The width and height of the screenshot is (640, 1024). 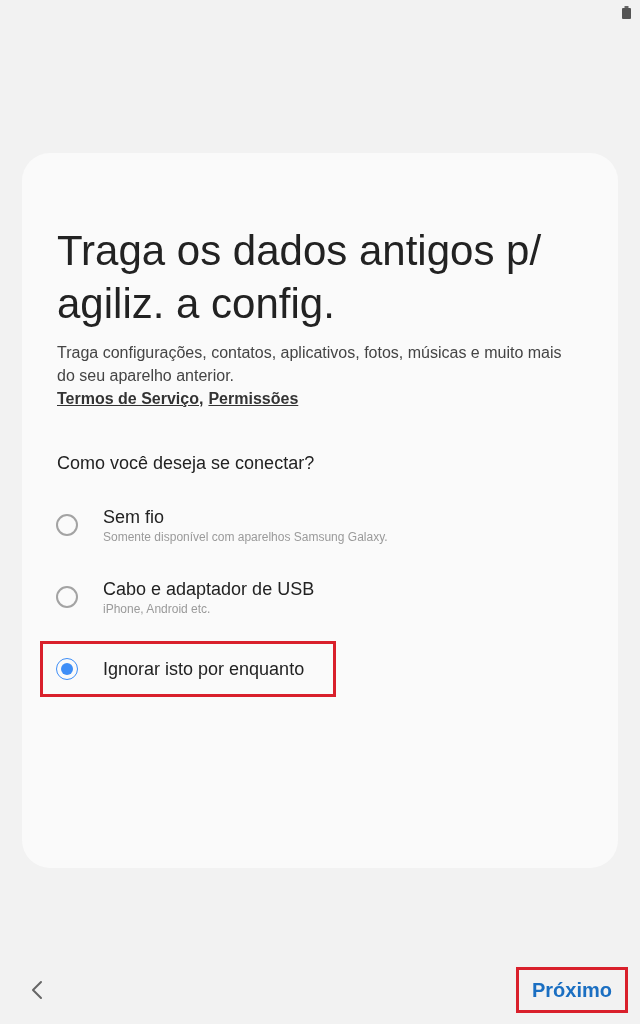 What do you see at coordinates (626, 12) in the screenshot?
I see `battery-icon` at bounding box center [626, 12].